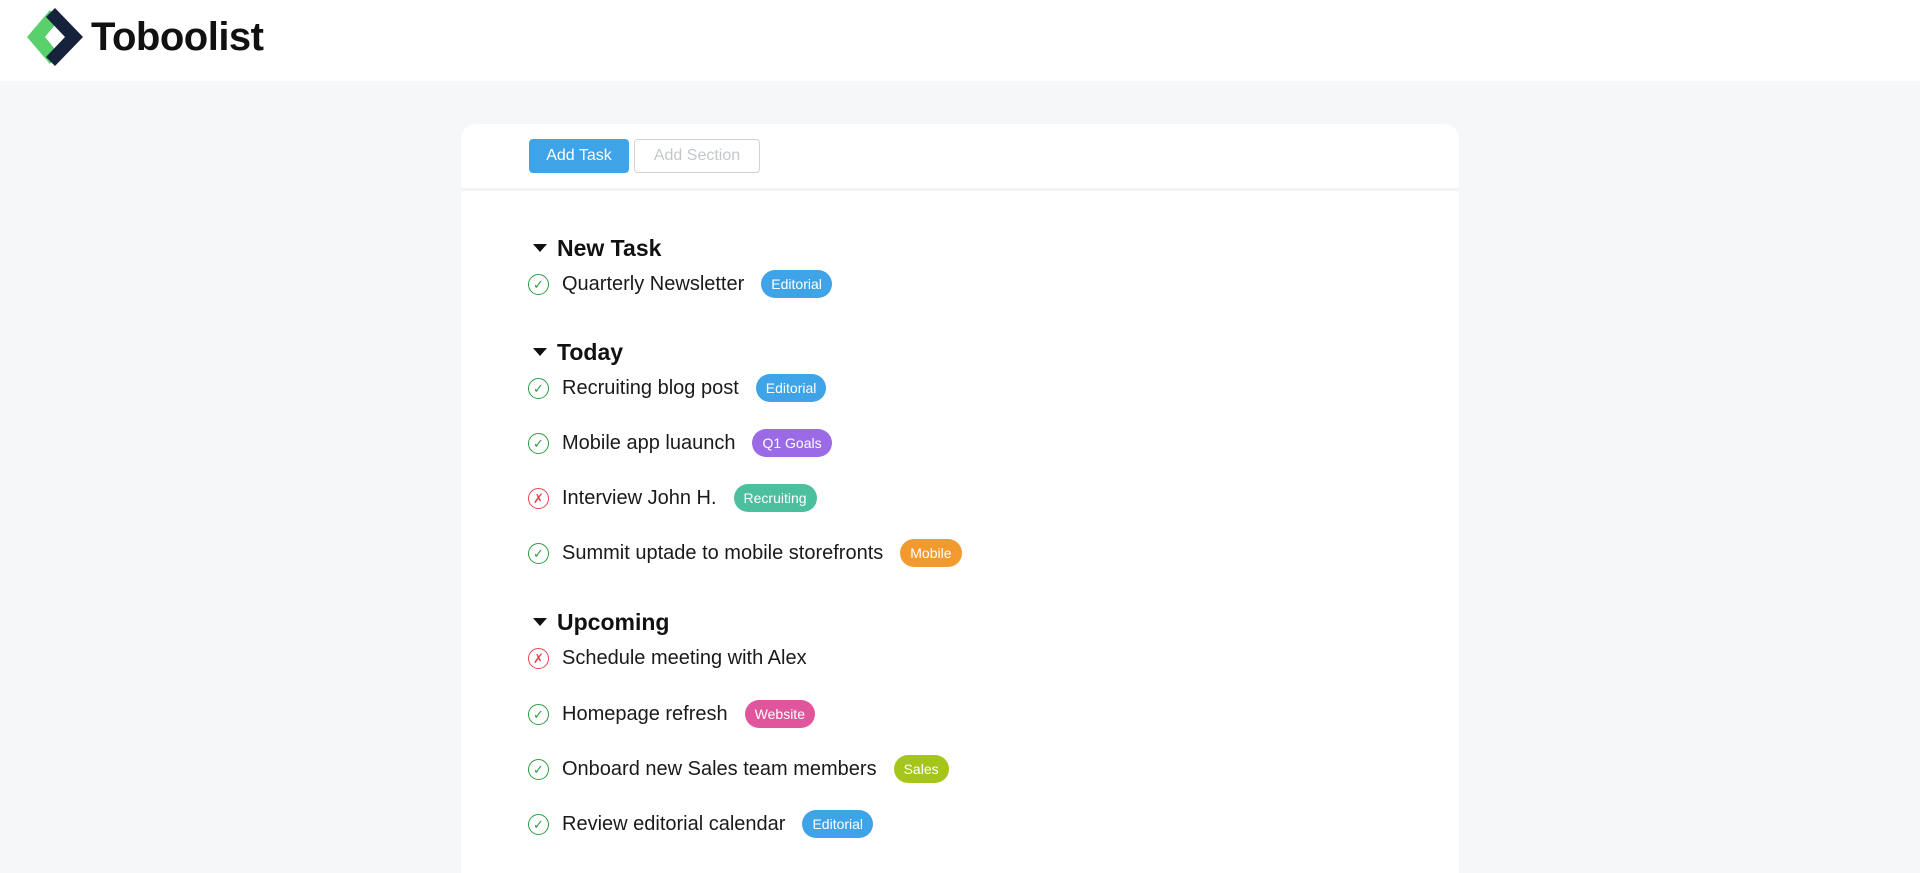 Image resolution: width=1920 pixels, height=873 pixels. I want to click on section-header-upcoming: Upcoming, so click(601, 622).